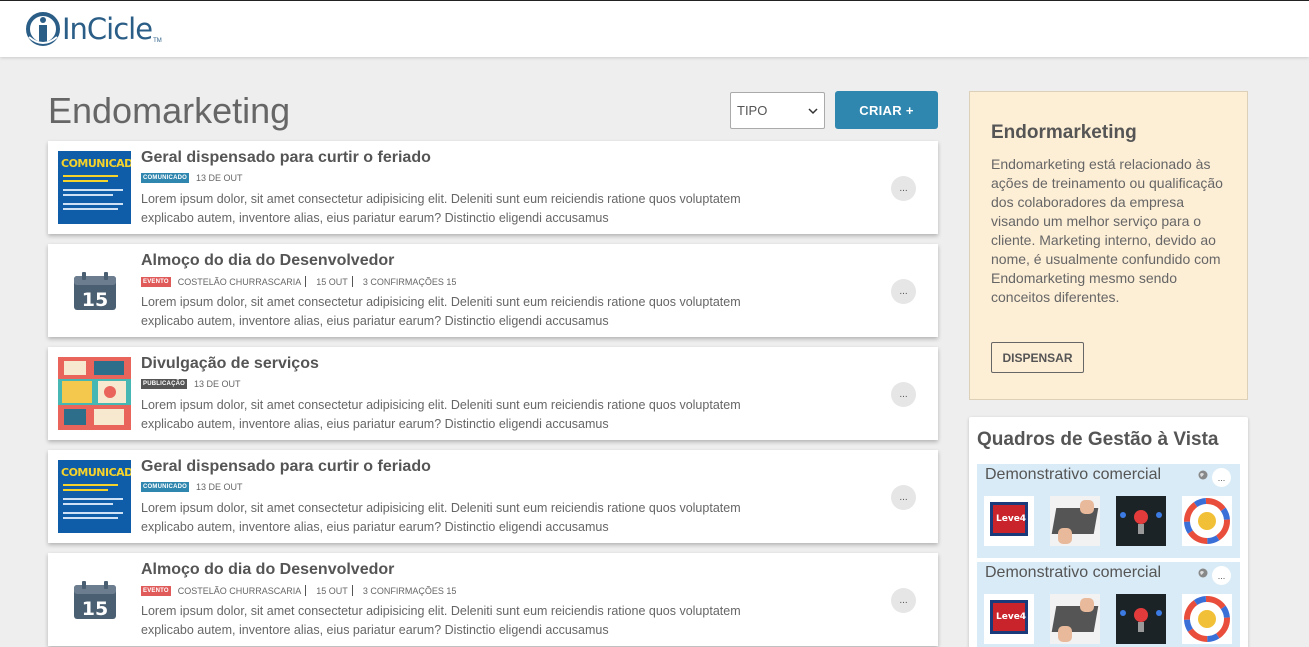  What do you see at coordinates (193, 384) in the screenshot?
I see `card-meta: PUBLICAÇÃO 13 DE OUT` at bounding box center [193, 384].